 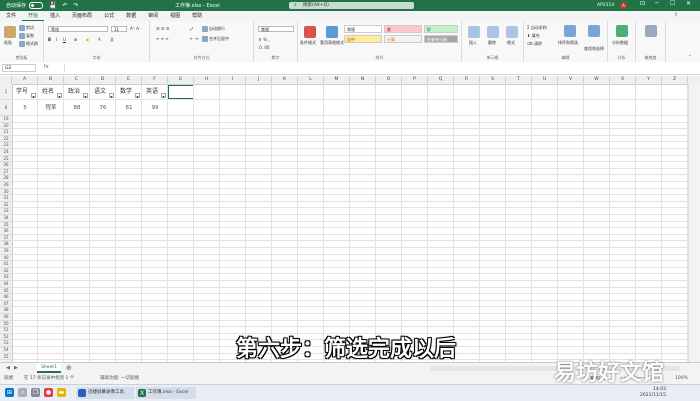 I want to click on row-header-37: 37, so click(x=6, y=238).